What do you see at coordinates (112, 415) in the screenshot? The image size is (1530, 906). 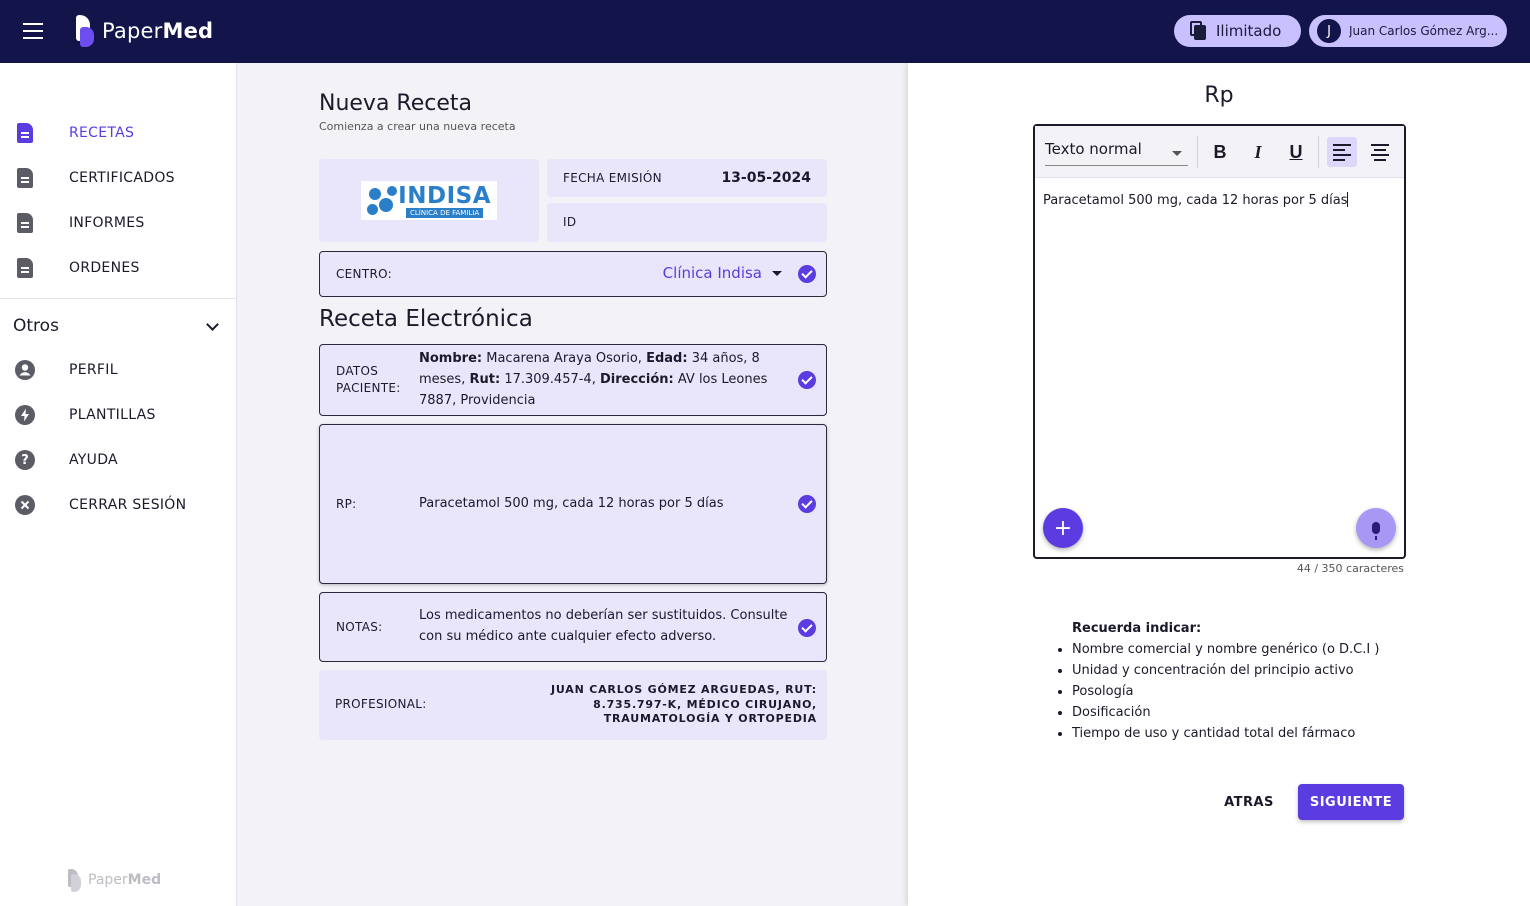 I see `sidebar-item-label: PLANTILLAS` at bounding box center [112, 415].